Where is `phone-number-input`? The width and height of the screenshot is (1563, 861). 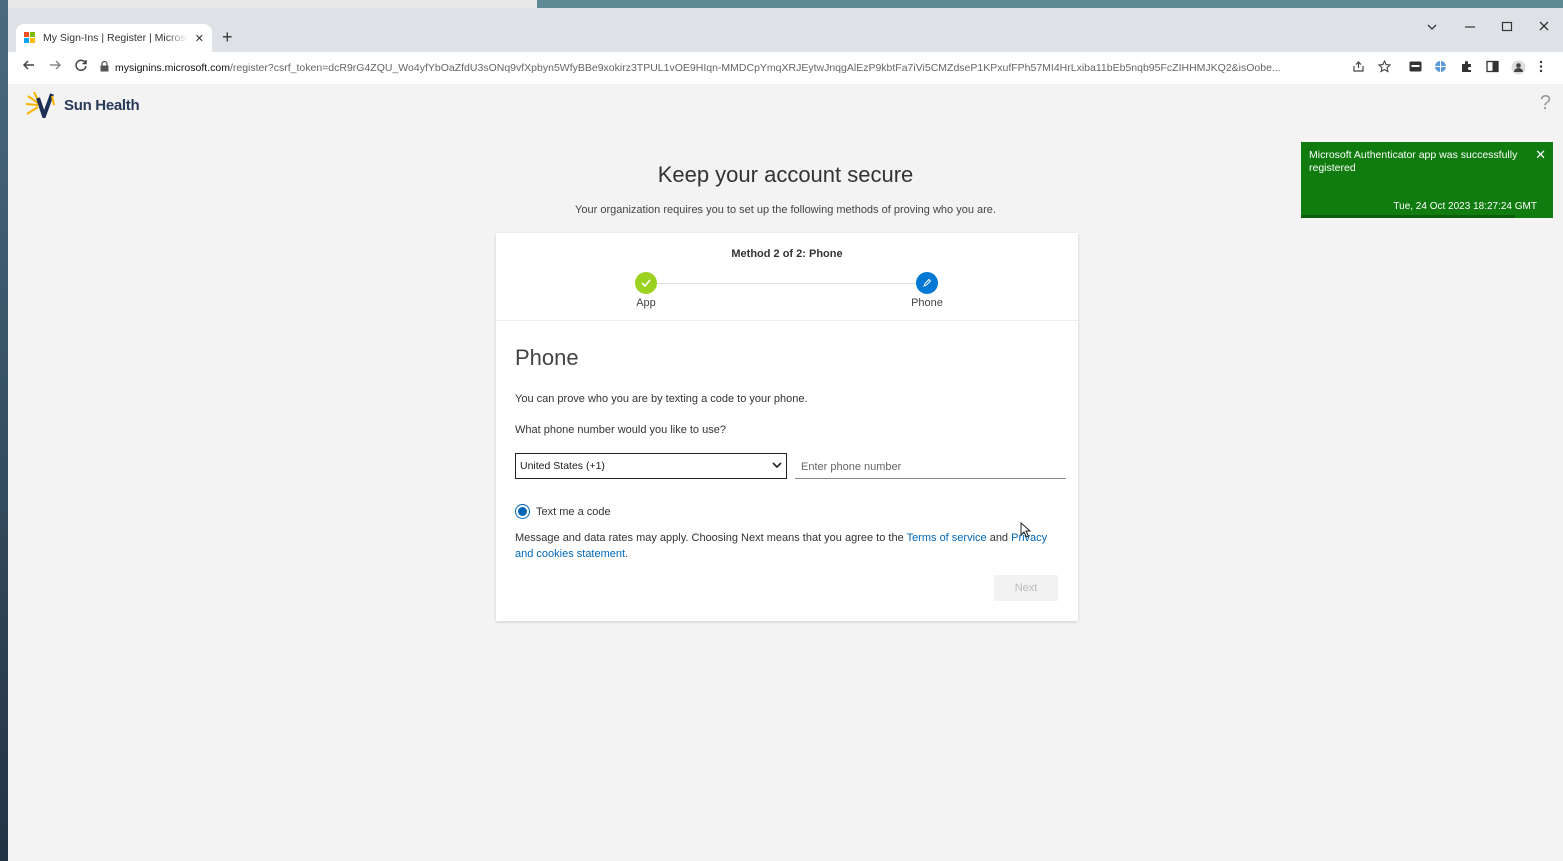 phone-number-input is located at coordinates (930, 467).